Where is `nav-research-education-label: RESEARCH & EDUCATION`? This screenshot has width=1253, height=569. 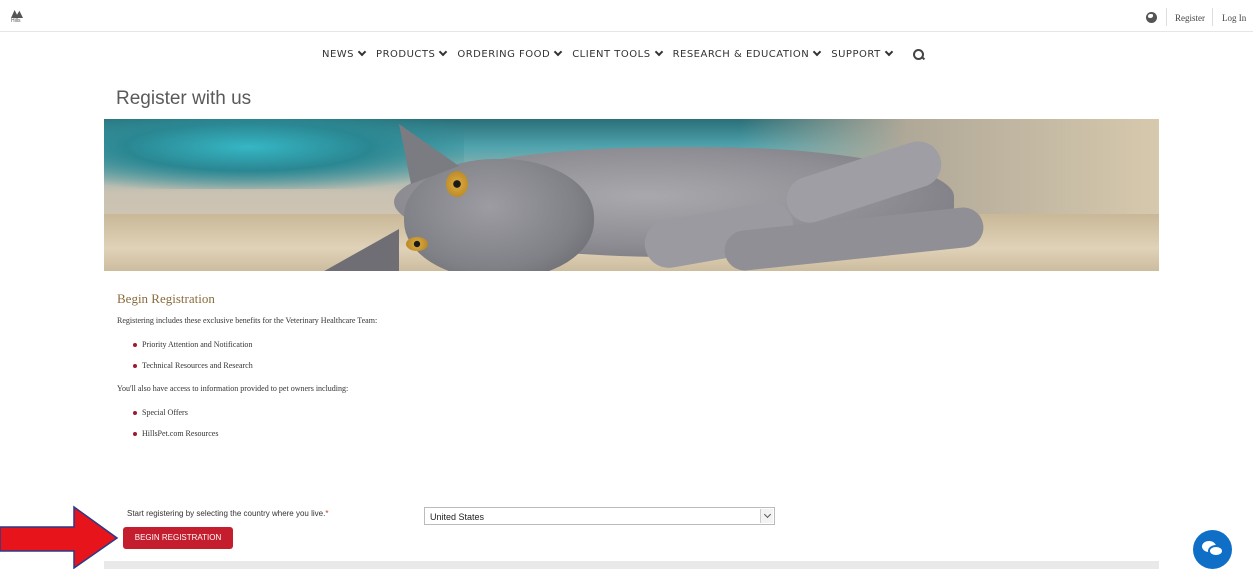
nav-research-education-label: RESEARCH & EDUCATION is located at coordinates (741, 54).